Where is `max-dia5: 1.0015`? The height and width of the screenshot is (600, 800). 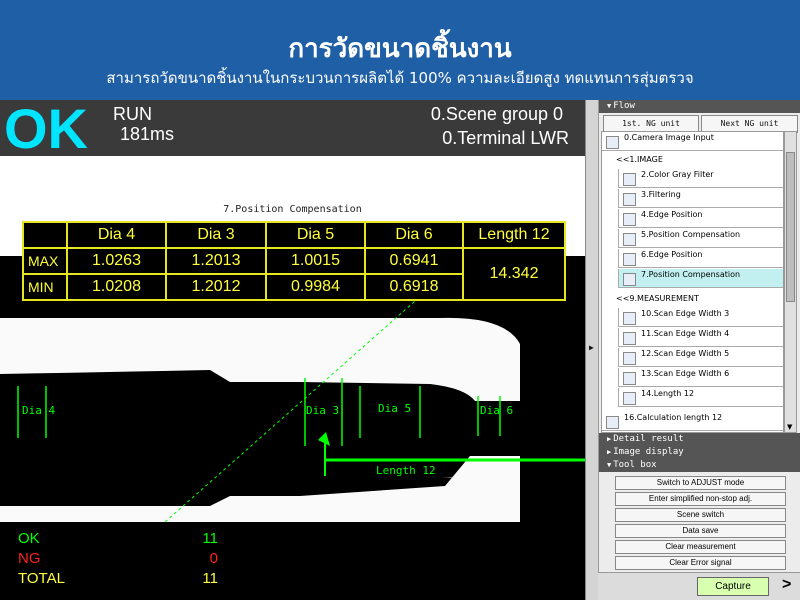
max-dia5: 1.0015 is located at coordinates (315, 261).